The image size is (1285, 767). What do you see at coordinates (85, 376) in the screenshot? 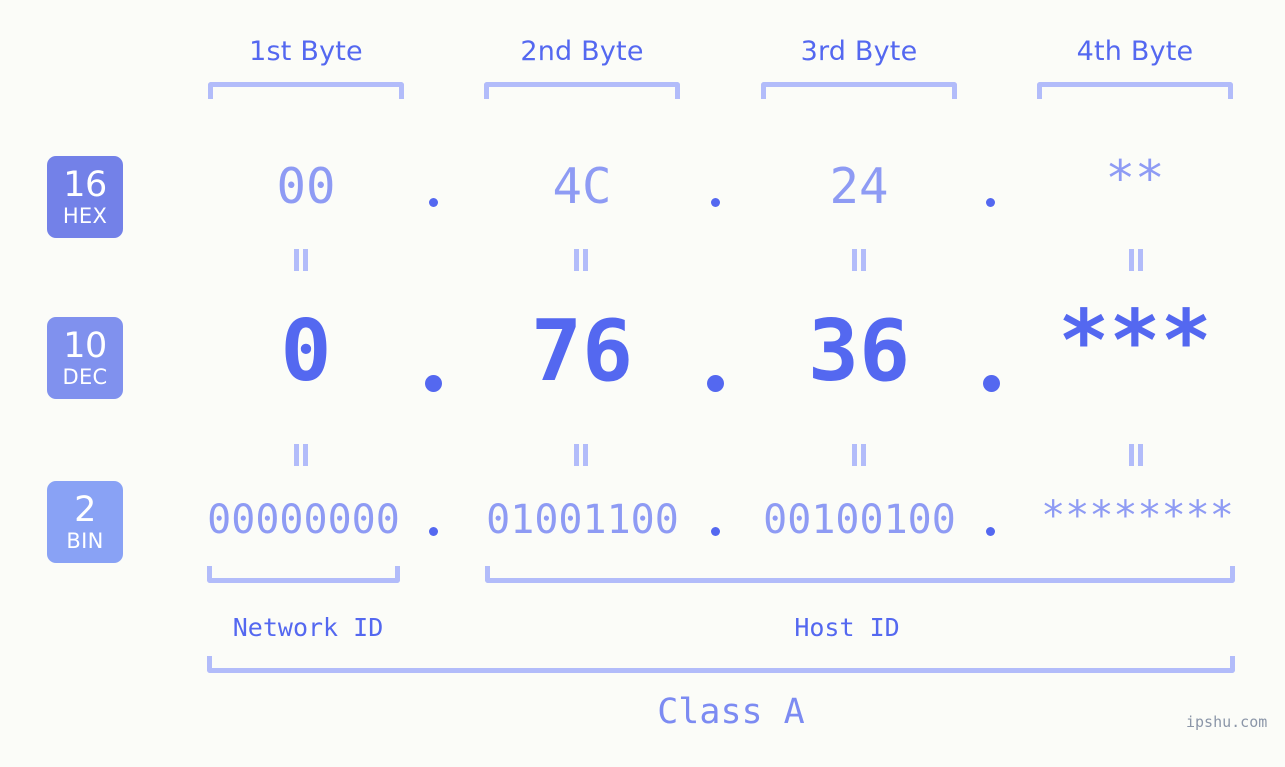
I see `base-badge-dec-abbr: DEC` at bounding box center [85, 376].